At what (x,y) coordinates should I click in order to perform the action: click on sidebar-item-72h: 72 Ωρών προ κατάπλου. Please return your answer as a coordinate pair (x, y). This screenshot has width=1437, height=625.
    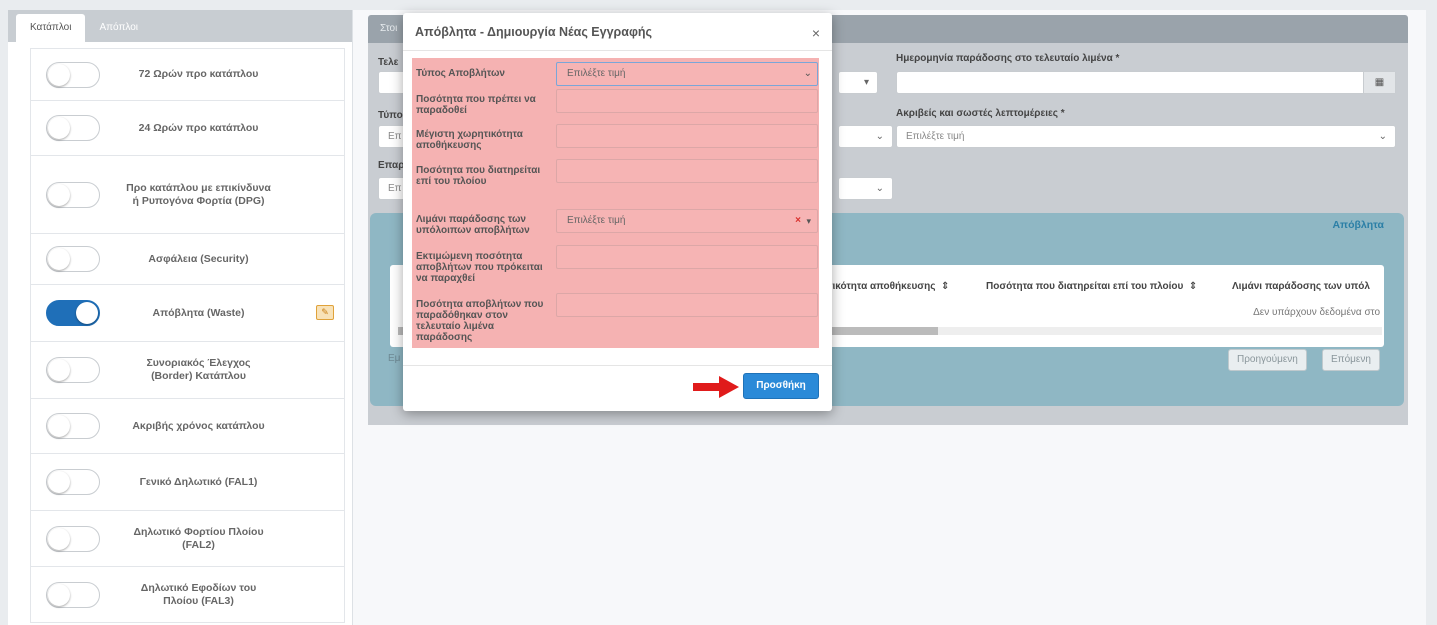
    Looking at the image, I should click on (187, 74).